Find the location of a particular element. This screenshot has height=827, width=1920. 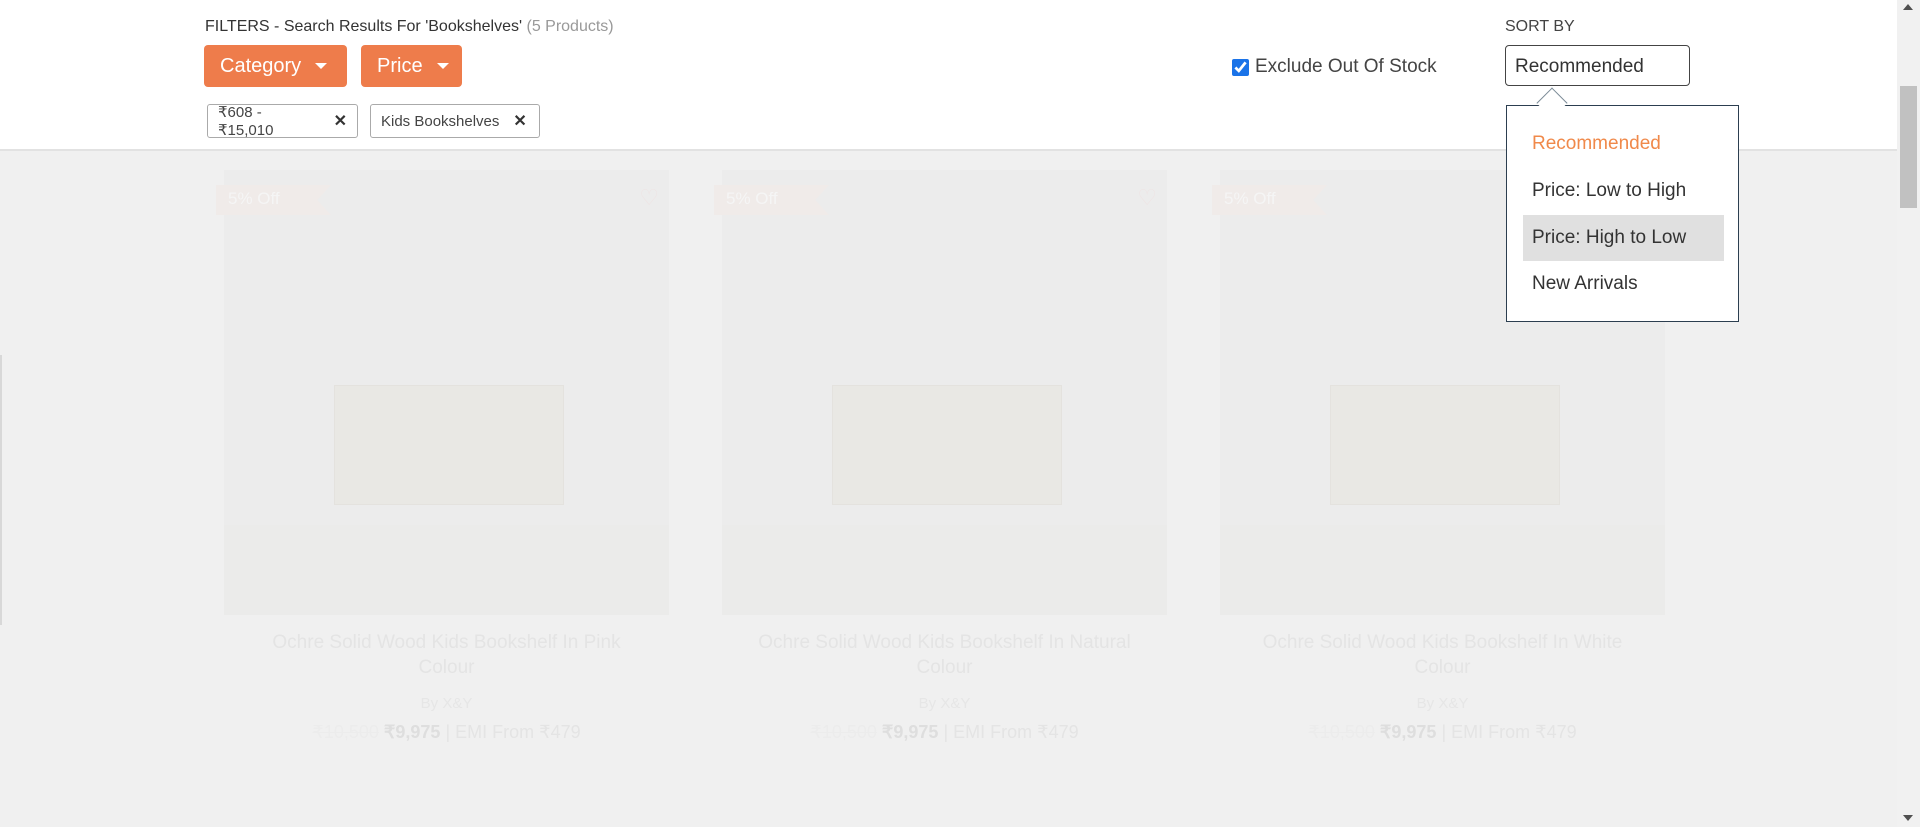

sort-option-price-low-high: Price: Low to High is located at coordinates (1623, 191).